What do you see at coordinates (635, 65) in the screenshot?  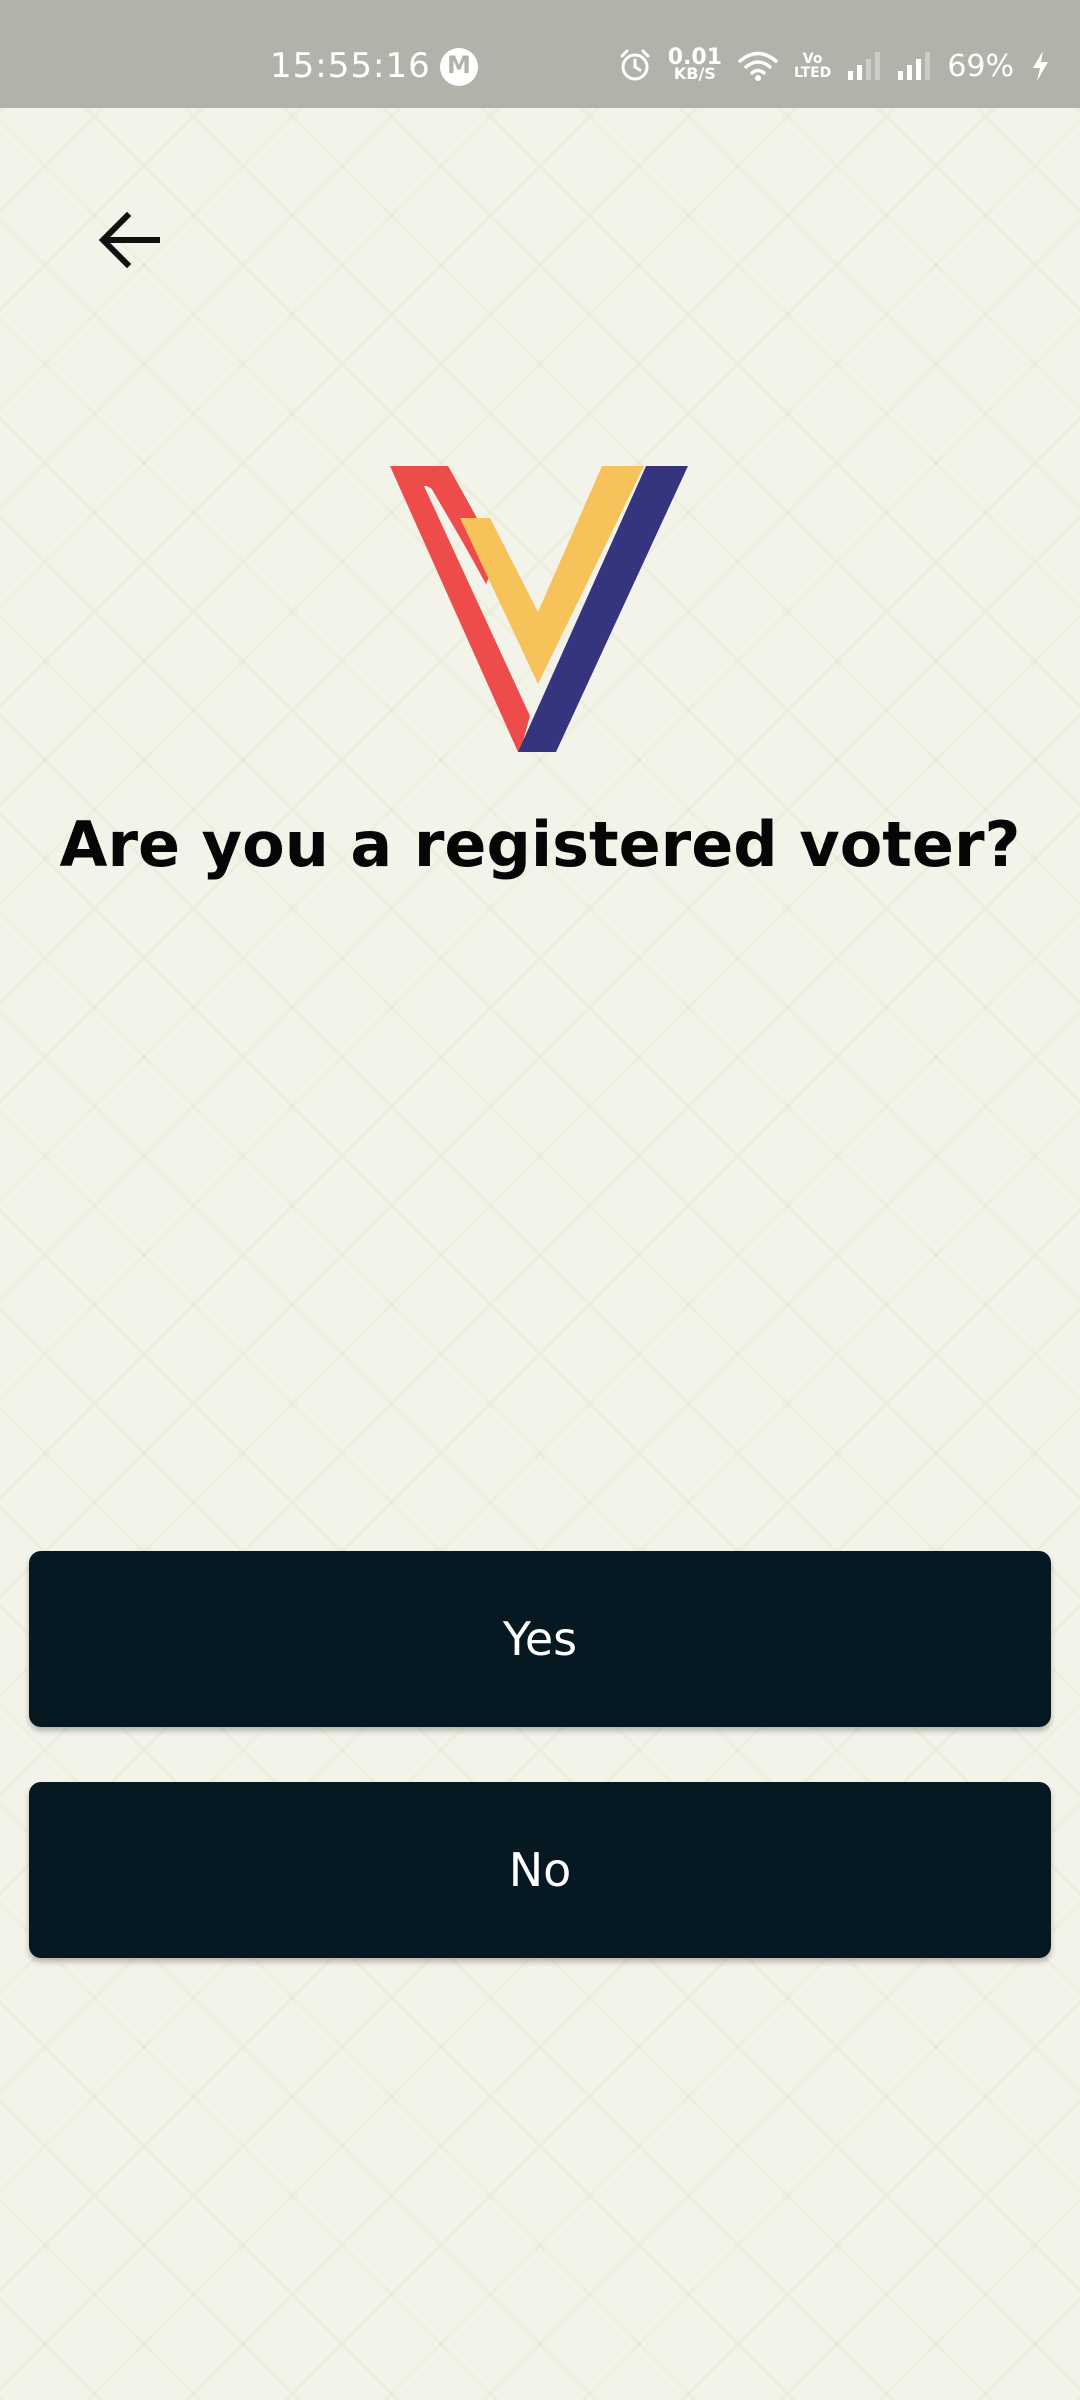 I see `alarm-icon` at bounding box center [635, 65].